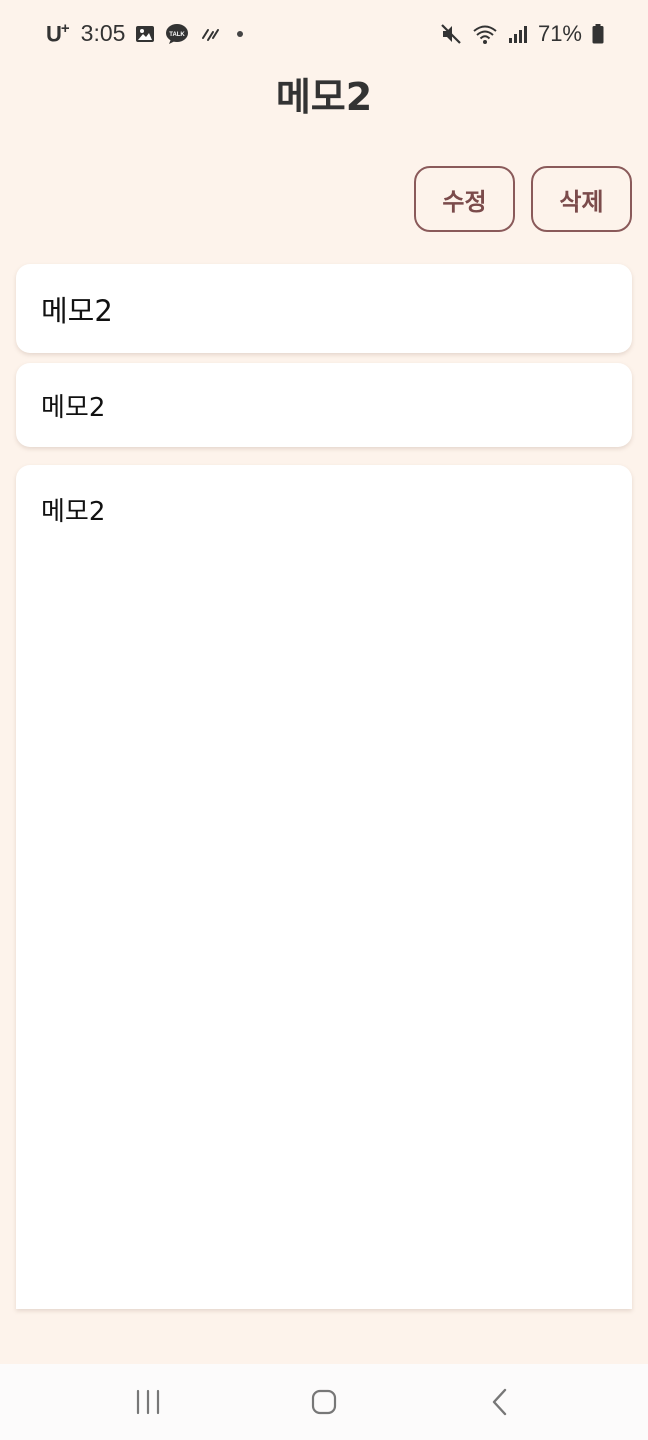 Image resolution: width=648 pixels, height=1440 pixels. Describe the element at coordinates (77, 310) in the screenshot. I see `memo-title: 메모2` at that location.